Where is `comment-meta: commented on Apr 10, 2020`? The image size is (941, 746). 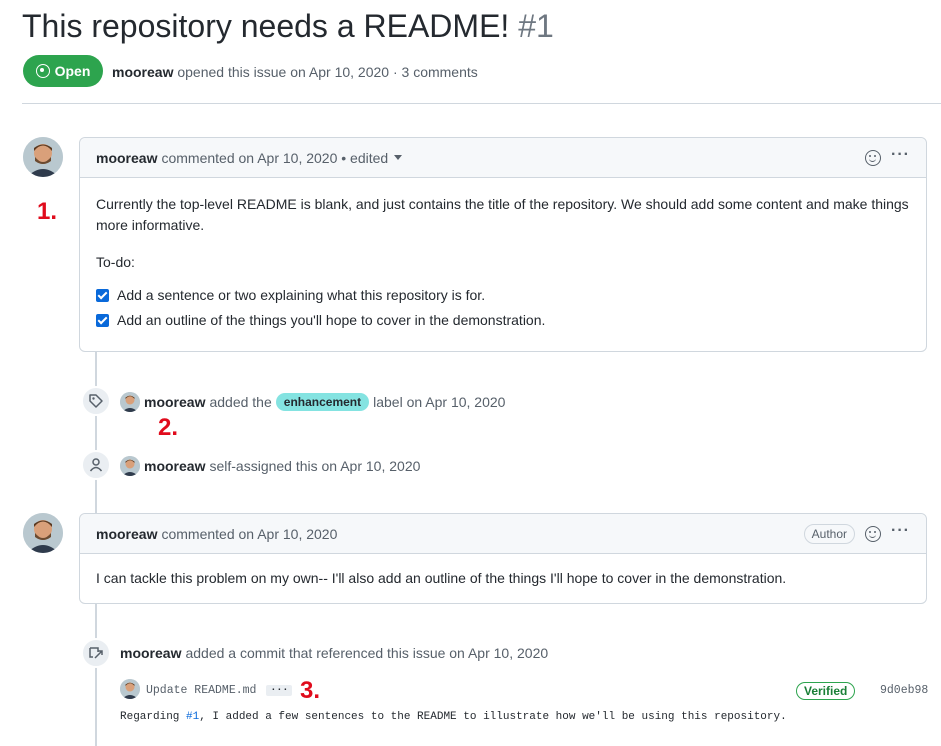
comment-meta: commented on Apr 10, 2020 is located at coordinates (249, 533).